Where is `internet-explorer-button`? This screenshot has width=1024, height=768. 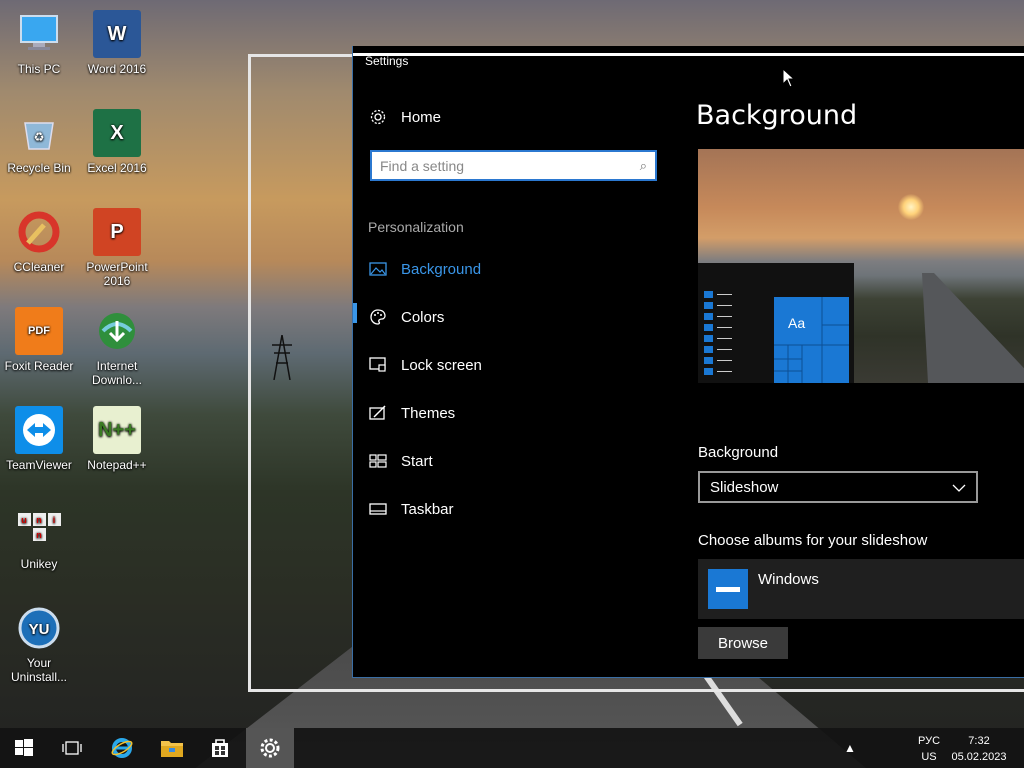
internet-explorer-button is located at coordinates (122, 748).